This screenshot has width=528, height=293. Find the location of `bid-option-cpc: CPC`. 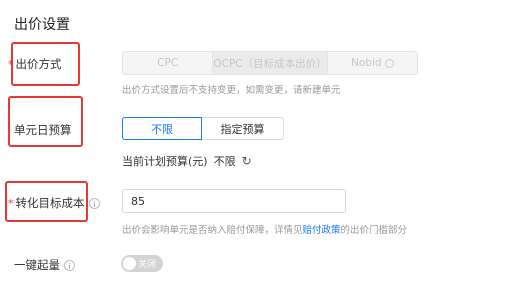

bid-option-cpc: CPC is located at coordinates (168, 63).